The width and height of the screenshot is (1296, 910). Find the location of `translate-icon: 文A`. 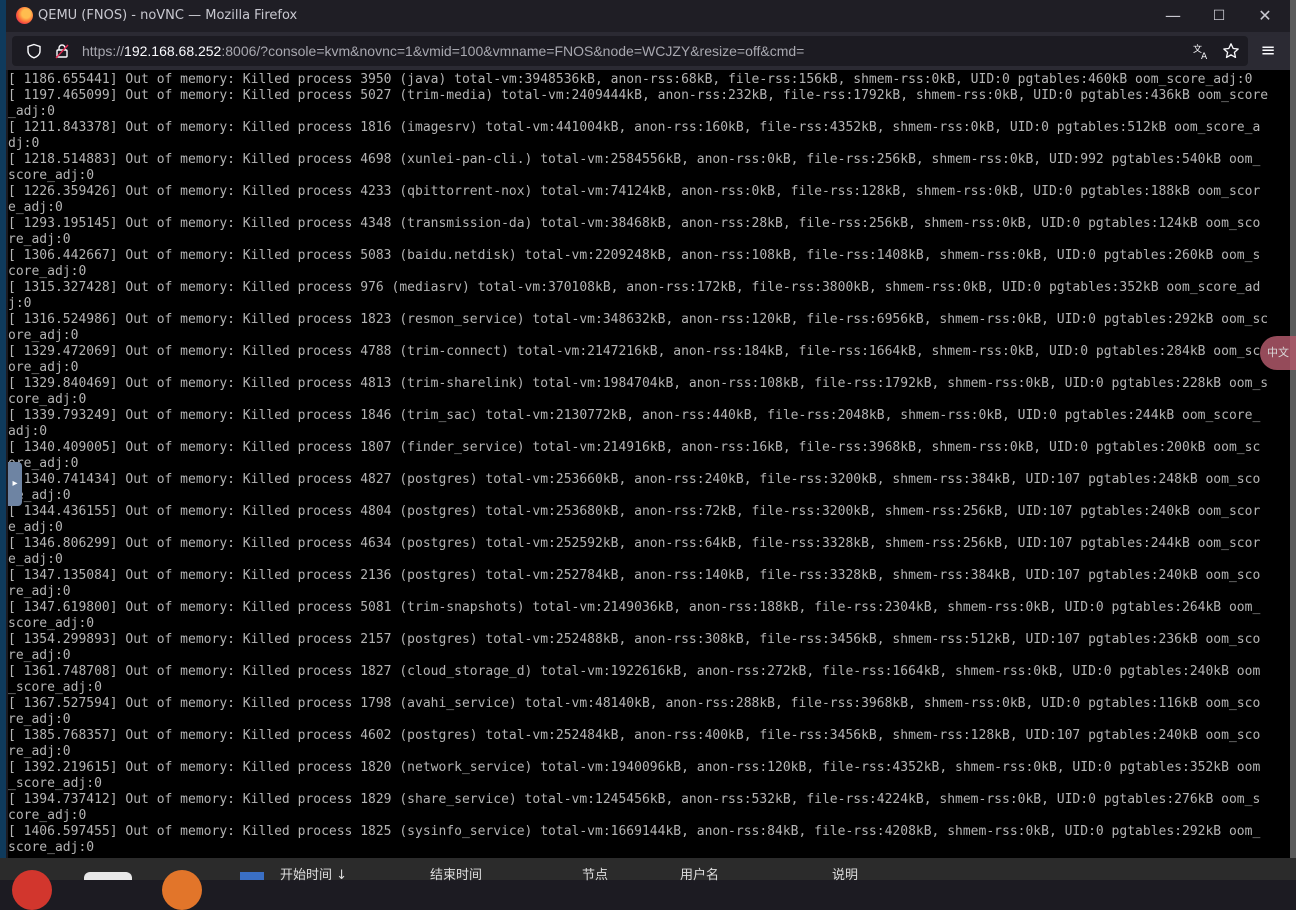

translate-icon: 文A is located at coordinates (1201, 52).